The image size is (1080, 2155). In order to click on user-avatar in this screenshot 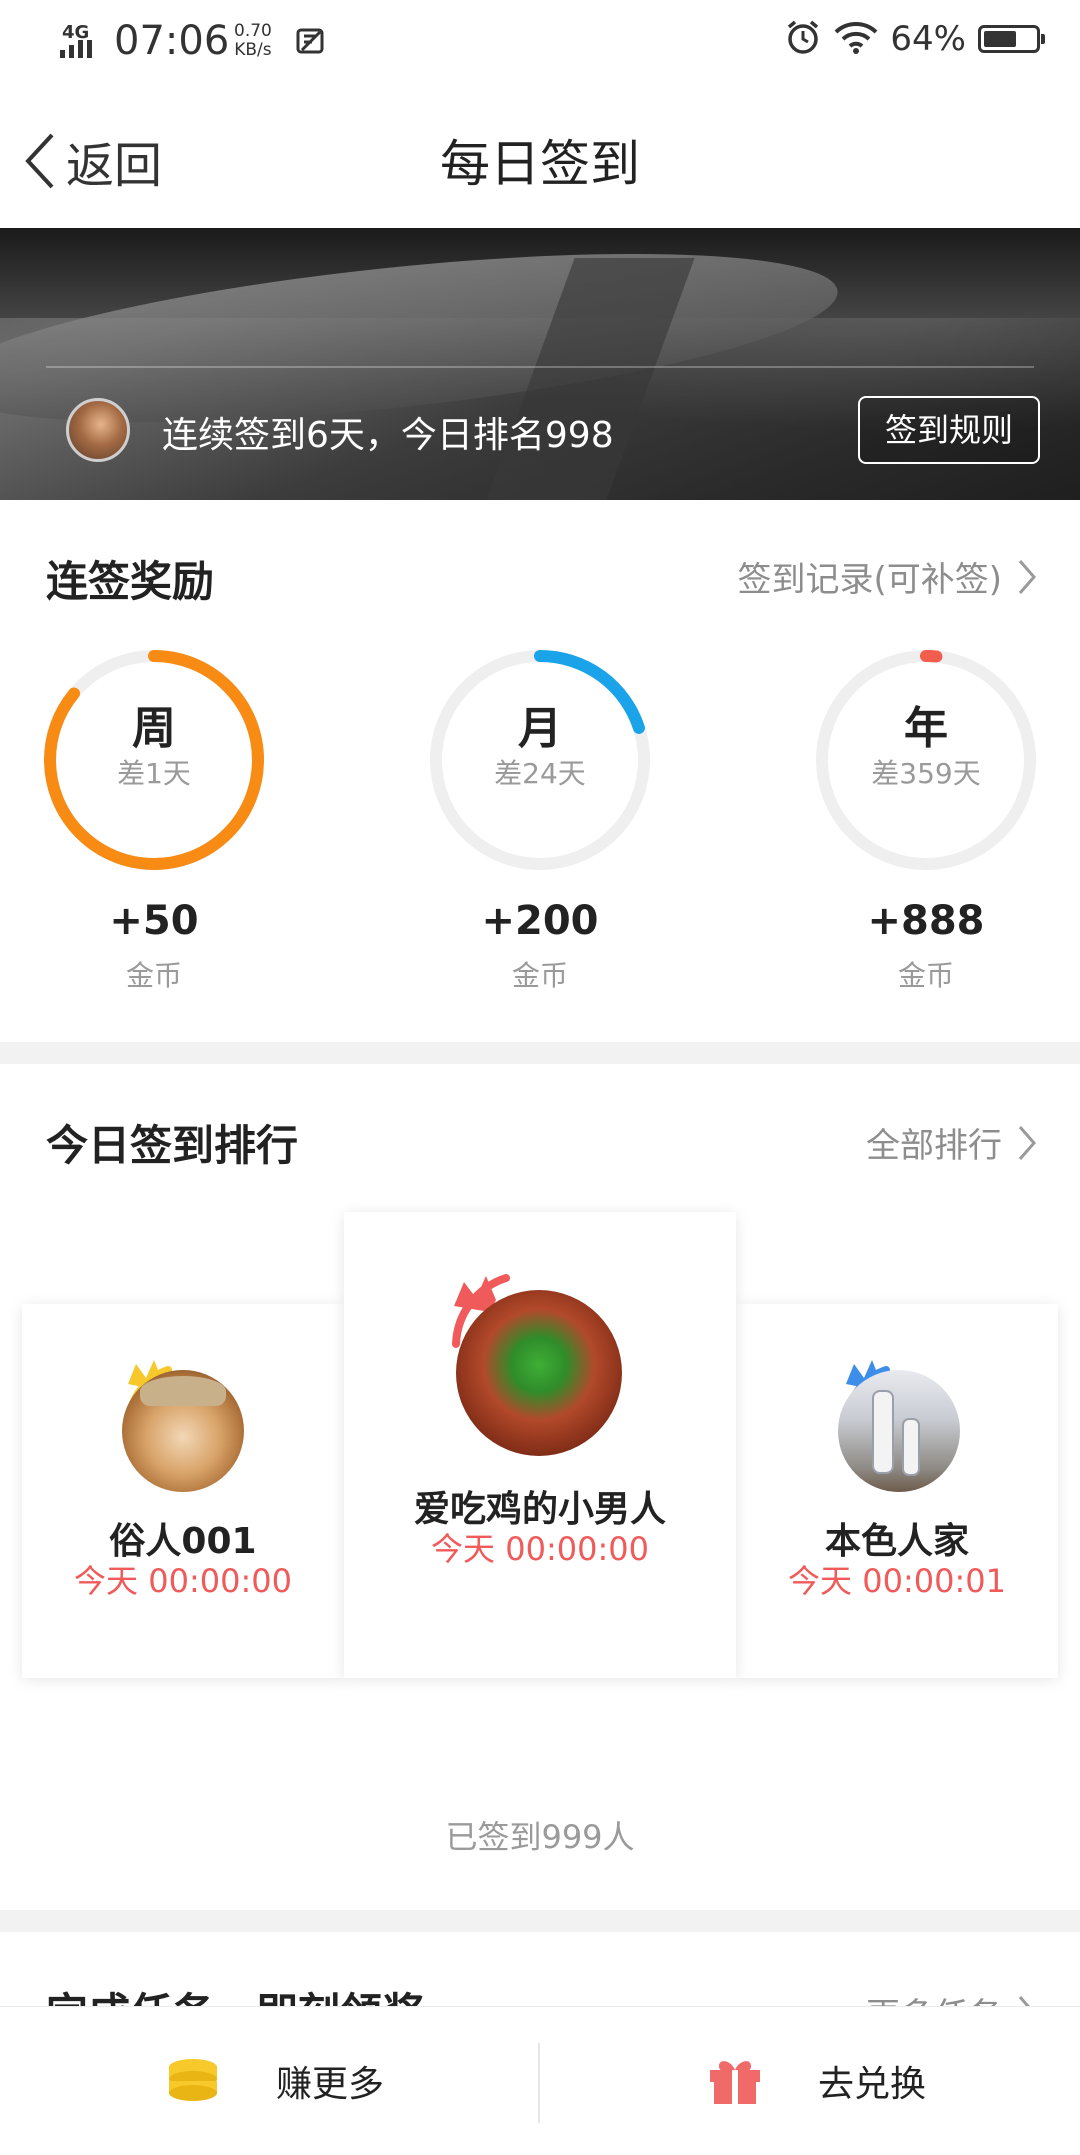, I will do `click(98, 430)`.